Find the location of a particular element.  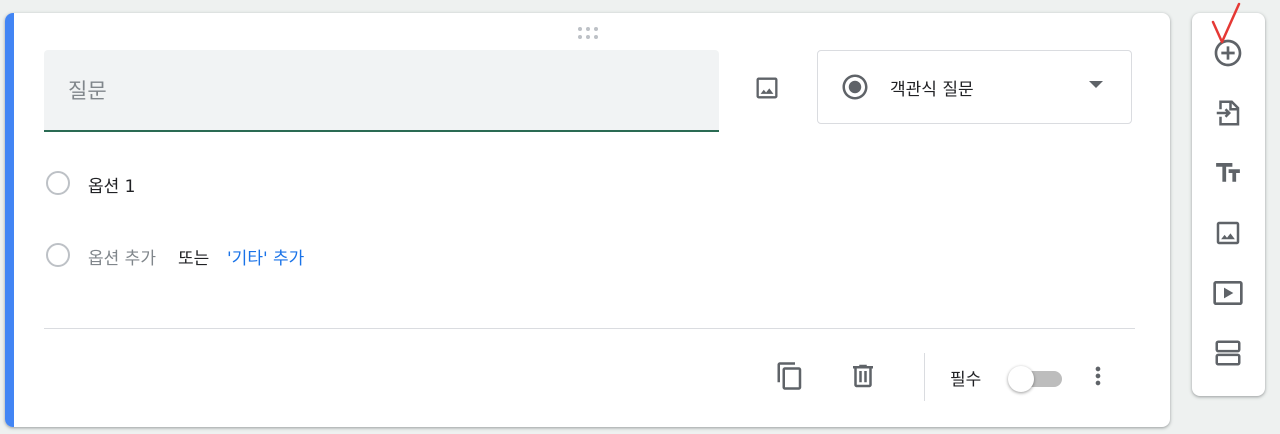

dropdown-arrow-icon is located at coordinates (1096, 84).